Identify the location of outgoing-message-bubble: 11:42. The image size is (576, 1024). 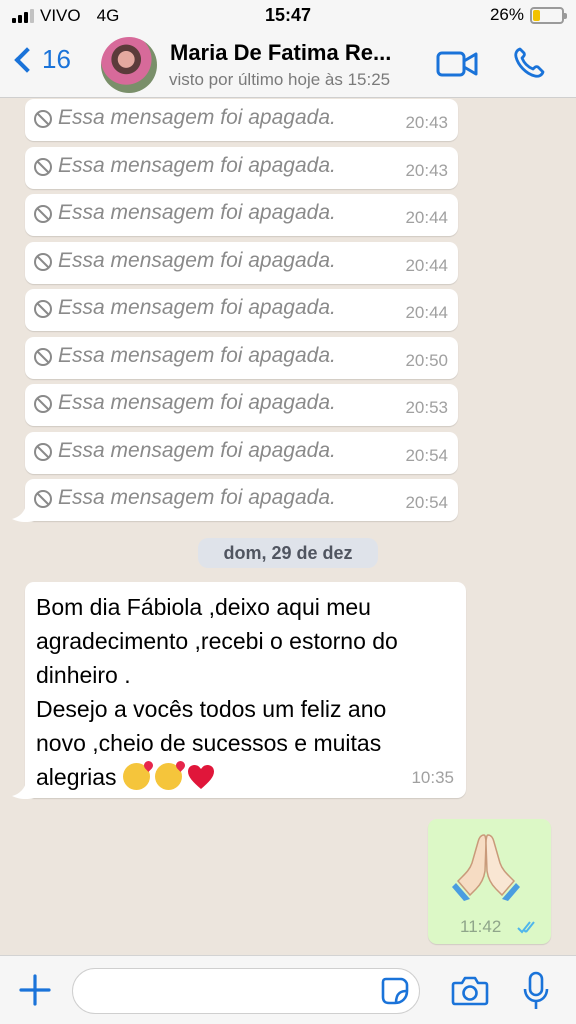
(489, 881).